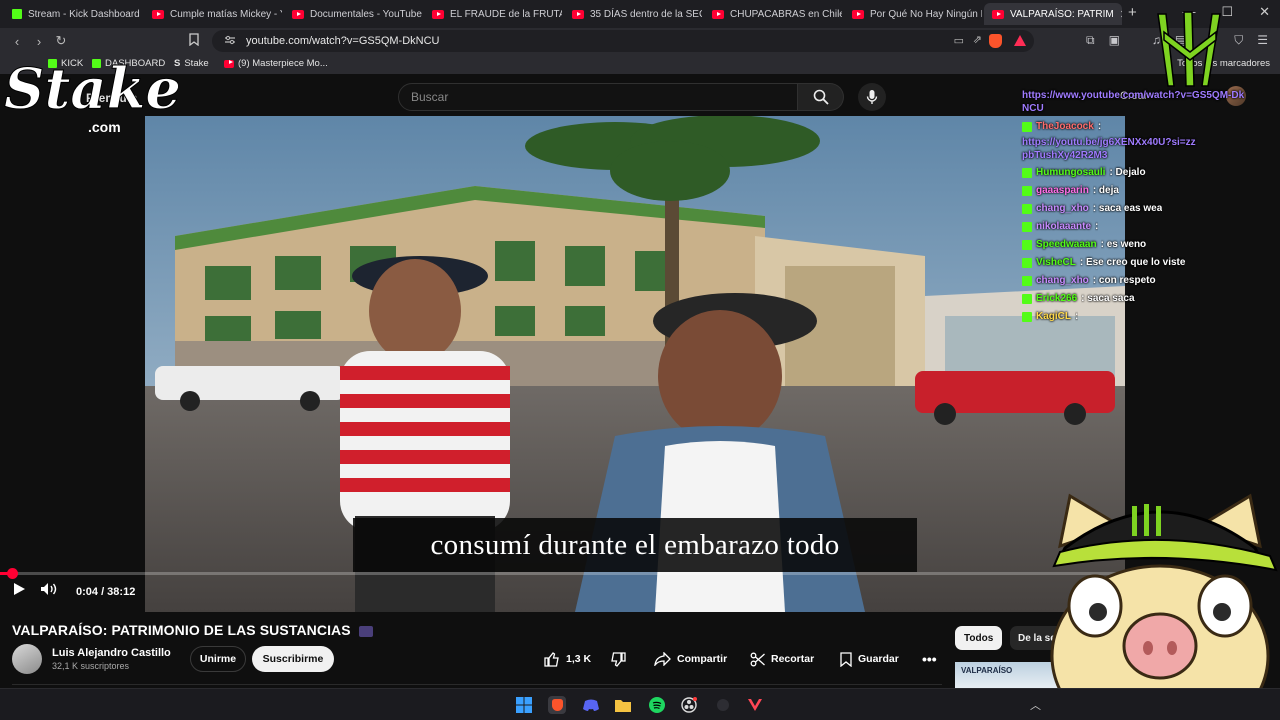  Describe the element at coordinates (977, 39) in the screenshot. I see `share-page-icon: ⇗` at that location.